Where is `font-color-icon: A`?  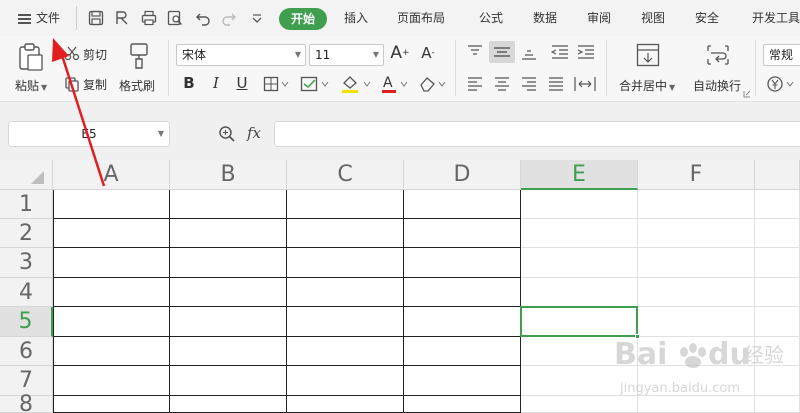 font-color-icon: A is located at coordinates (395, 84).